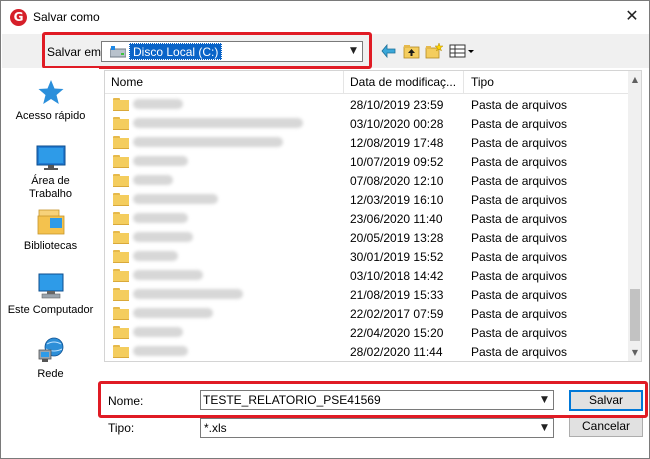  I want to click on column-header-type: Tipo, so click(482, 82).